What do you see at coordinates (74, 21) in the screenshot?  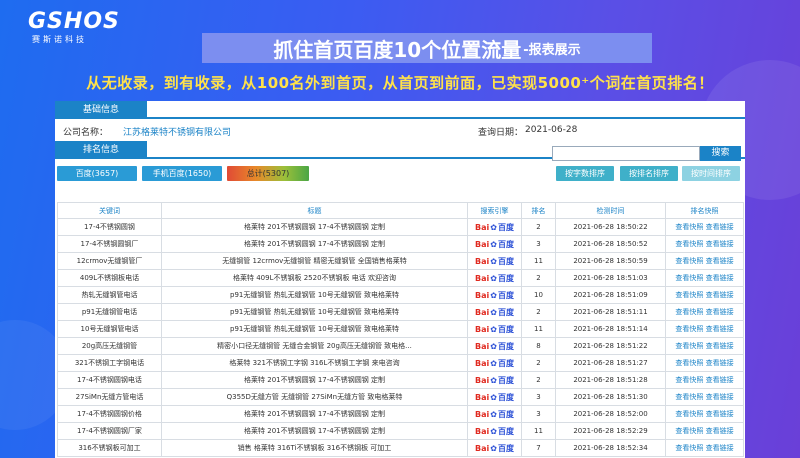 I see `logo-text: GSHOS` at bounding box center [74, 21].